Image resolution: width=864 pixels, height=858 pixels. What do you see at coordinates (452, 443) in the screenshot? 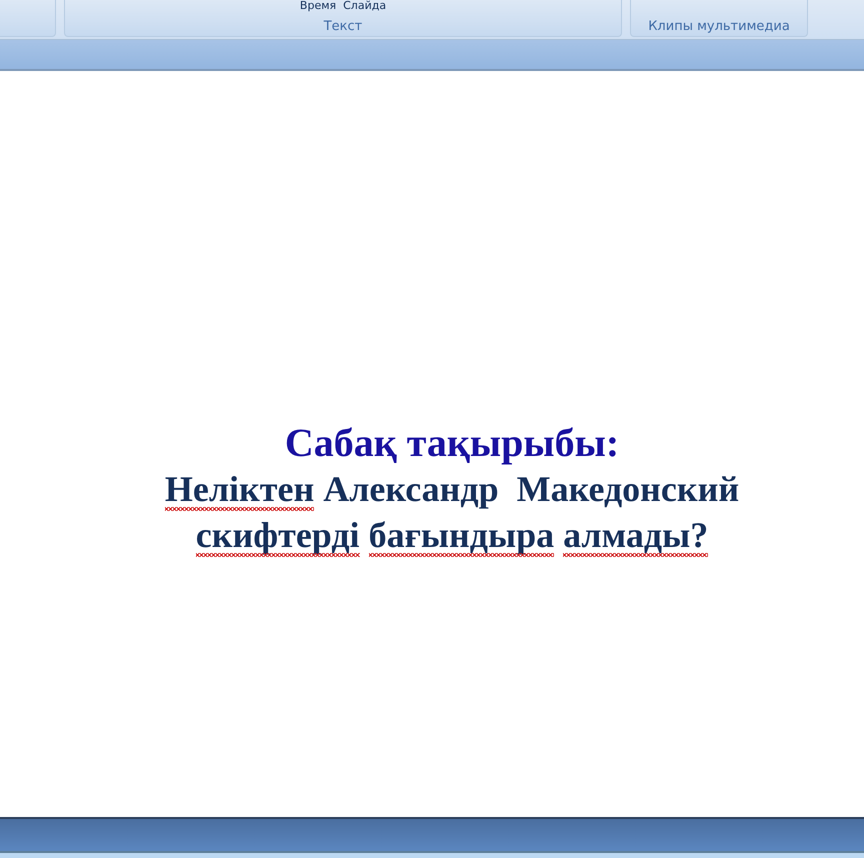
I see `slide-title: Сабақ тақырыбы:` at bounding box center [452, 443].